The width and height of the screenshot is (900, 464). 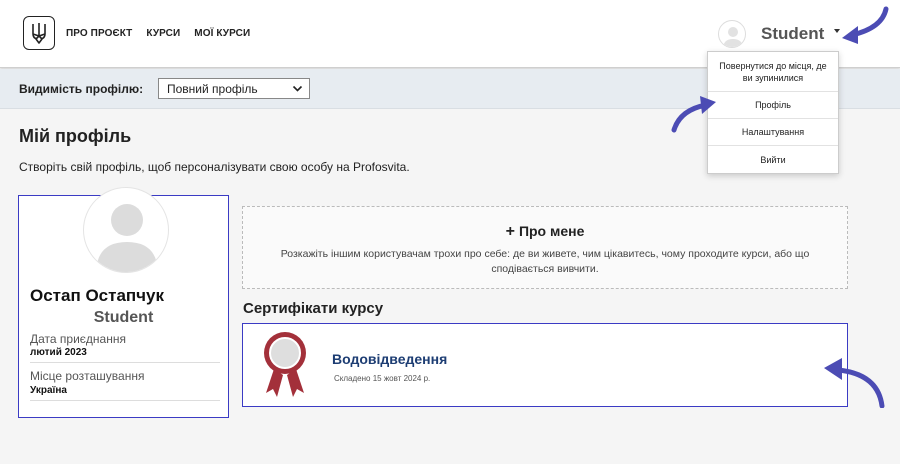 What do you see at coordinates (313, 308) in the screenshot?
I see `certificates-title: Сертифікати курсу` at bounding box center [313, 308].